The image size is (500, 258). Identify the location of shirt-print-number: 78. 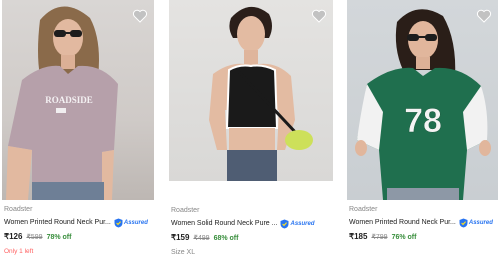
(423, 121).